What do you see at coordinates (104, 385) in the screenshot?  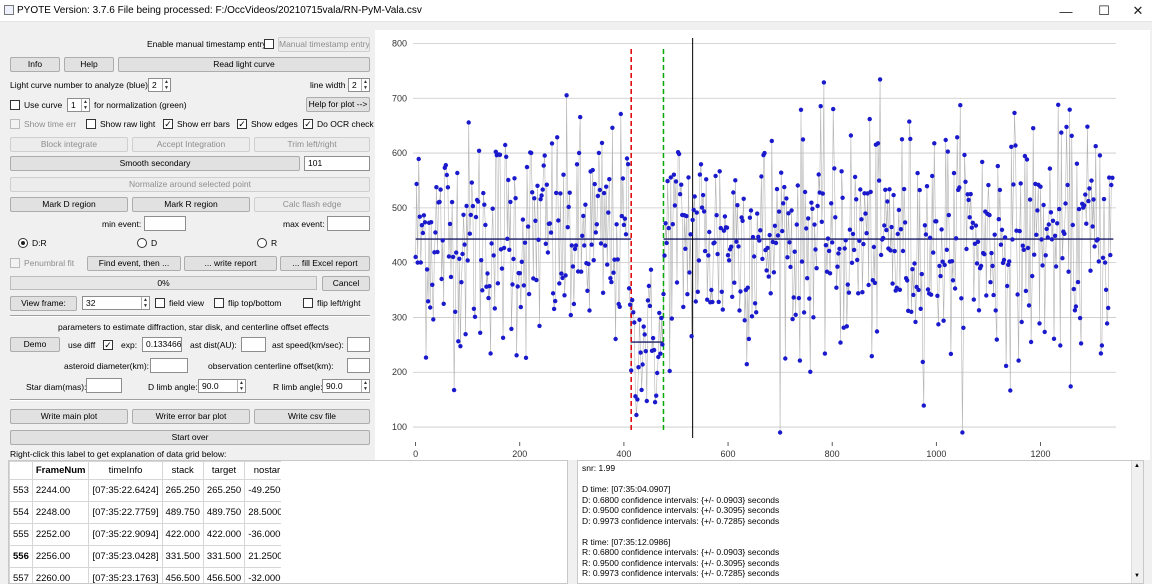 I see `star-diam-input` at bounding box center [104, 385].